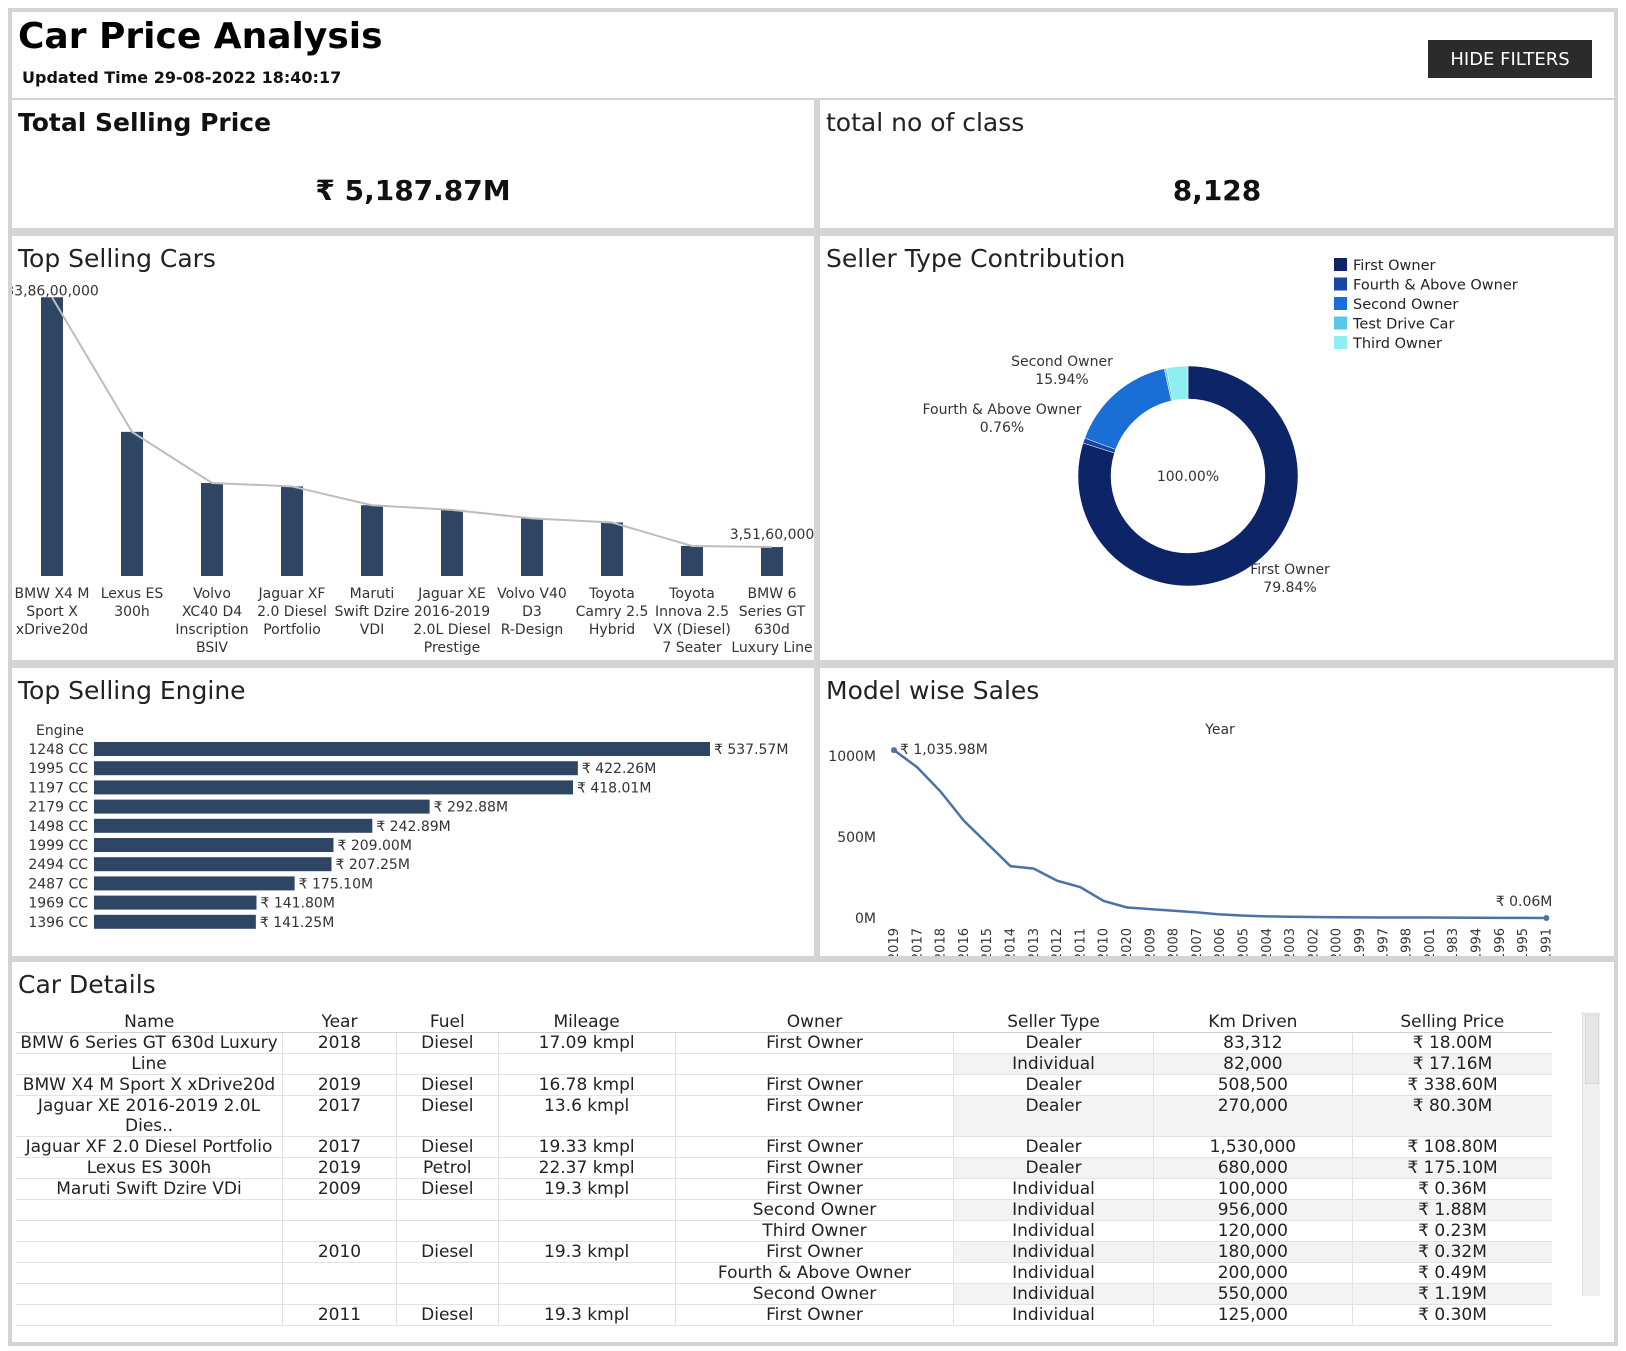 This screenshot has height=1351, width=1626. I want to click on table-cell-name: Line, so click(149, 1064).